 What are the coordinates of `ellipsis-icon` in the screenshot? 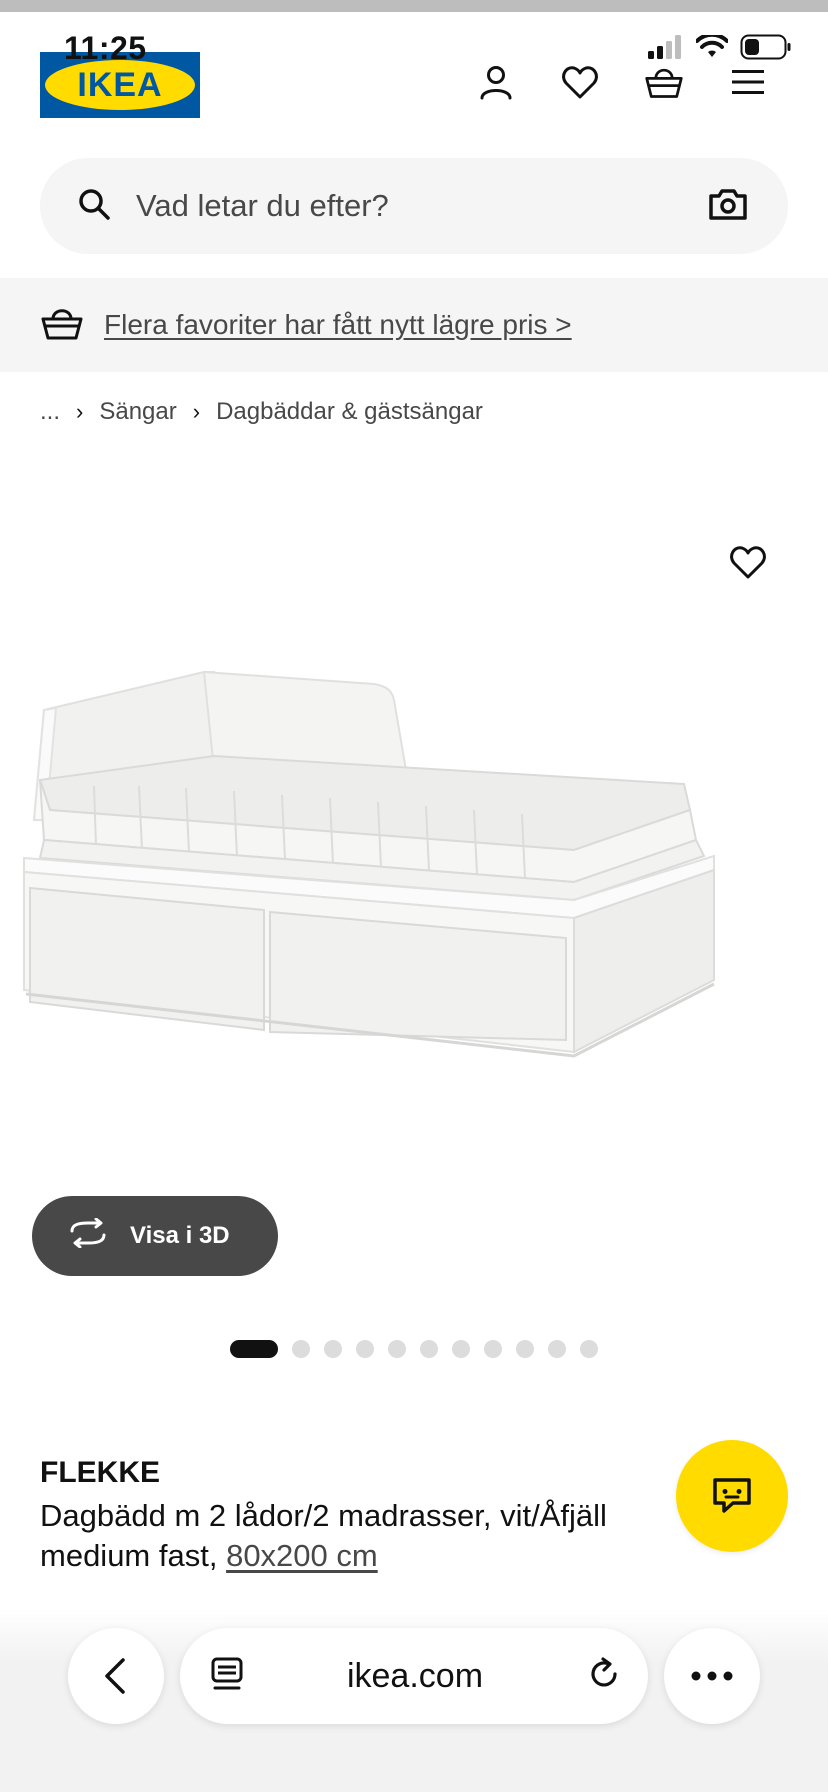 It's located at (712, 1676).